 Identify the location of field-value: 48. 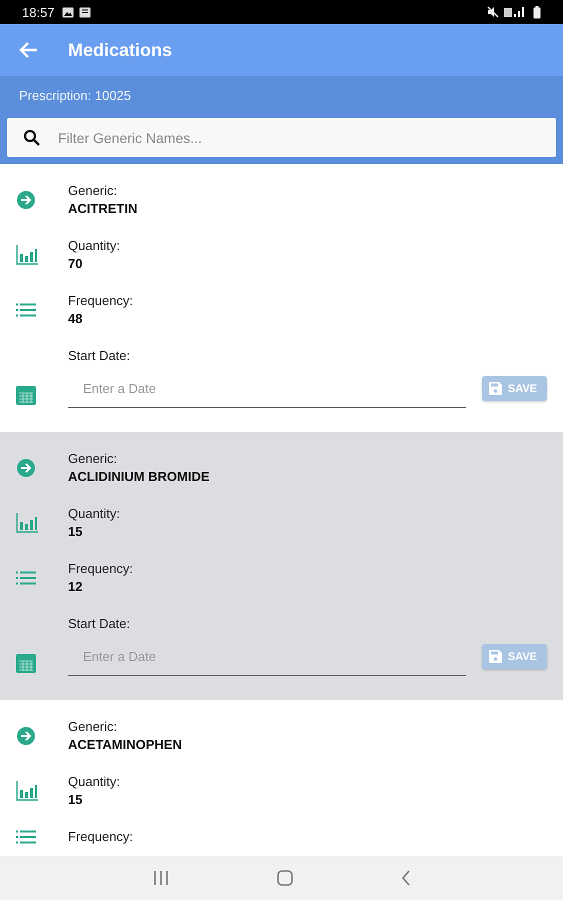
(76, 319).